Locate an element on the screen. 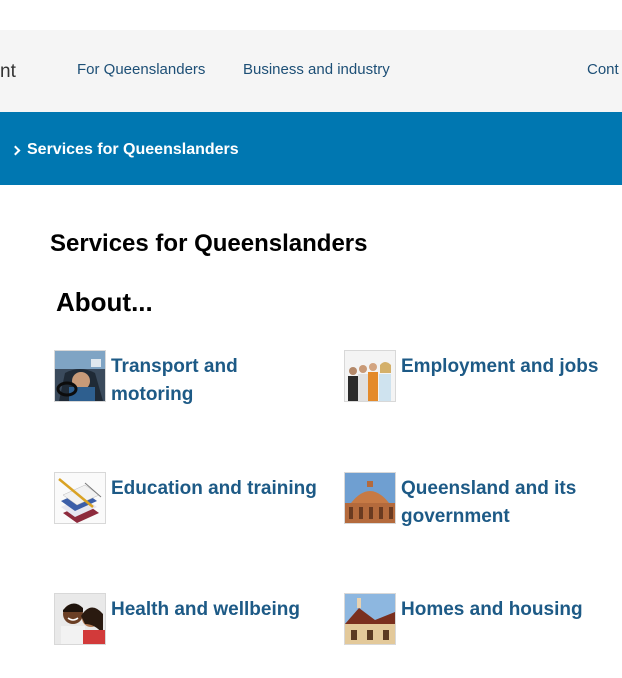 This screenshot has width=622, height=678. tile-queensland-and-its-government: Queensland and its government is located at coordinates (479, 501).